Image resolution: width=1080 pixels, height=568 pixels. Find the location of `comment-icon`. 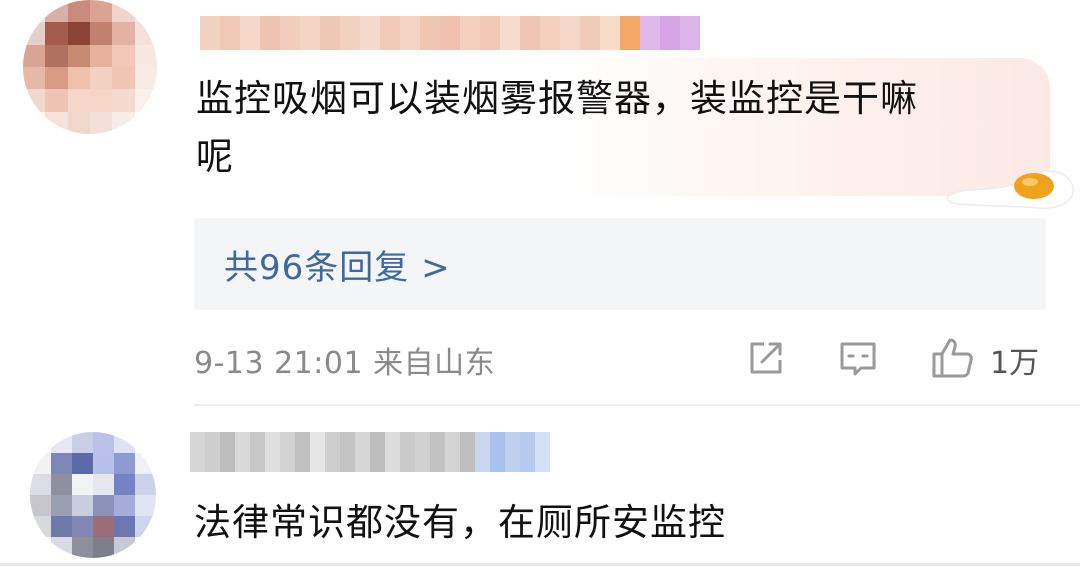

comment-icon is located at coordinates (858, 358).